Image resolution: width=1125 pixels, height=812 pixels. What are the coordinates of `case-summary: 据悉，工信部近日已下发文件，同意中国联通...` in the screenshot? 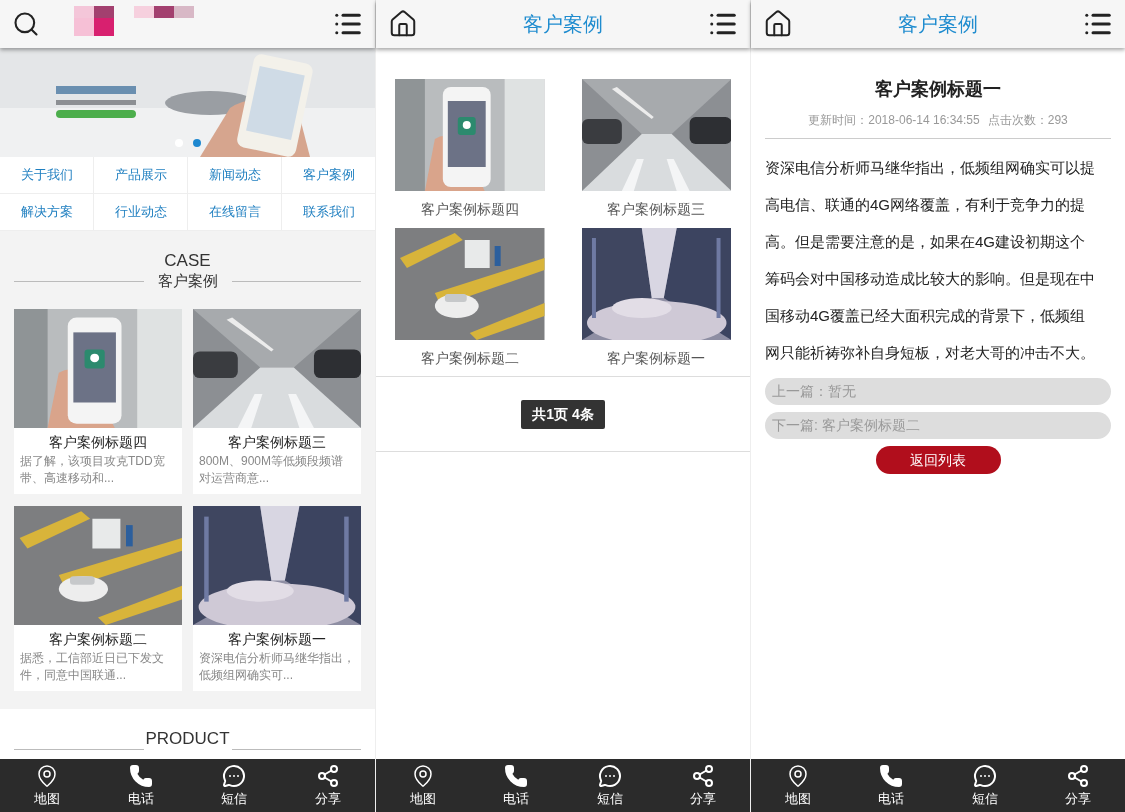 It's located at (92, 667).